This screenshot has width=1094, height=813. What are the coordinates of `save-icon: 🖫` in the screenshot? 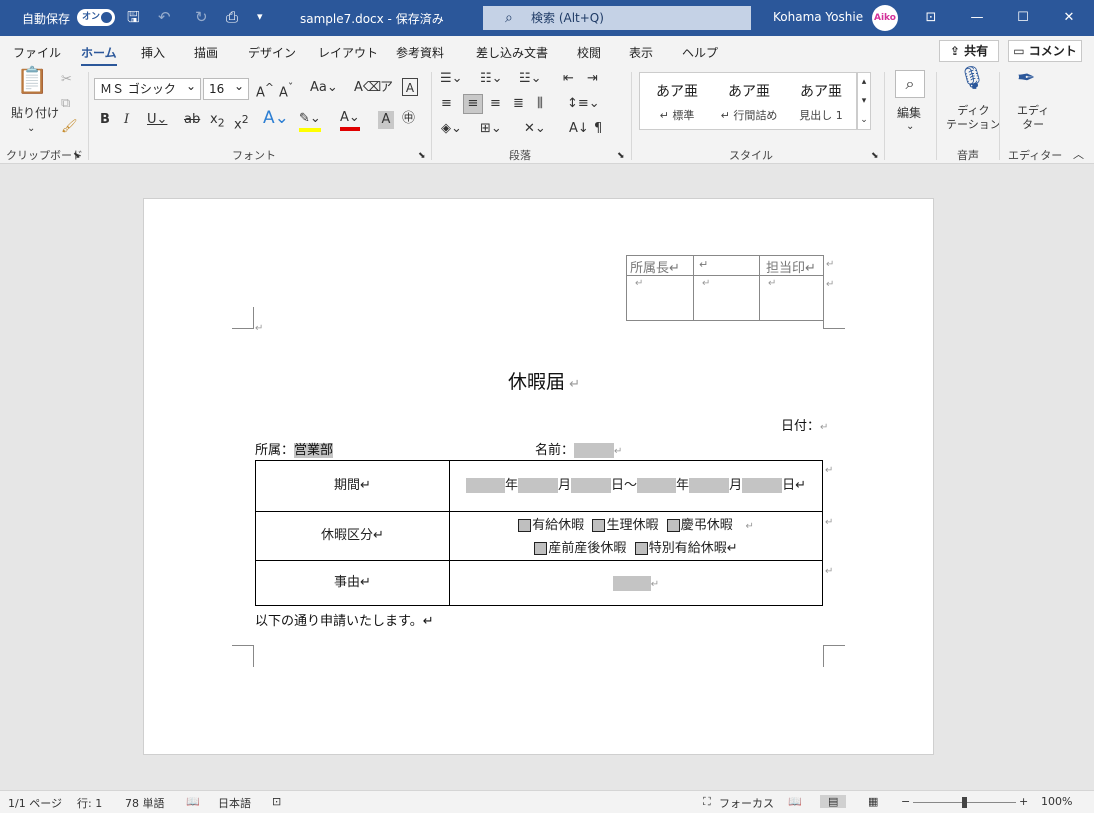 It's located at (133, 17).